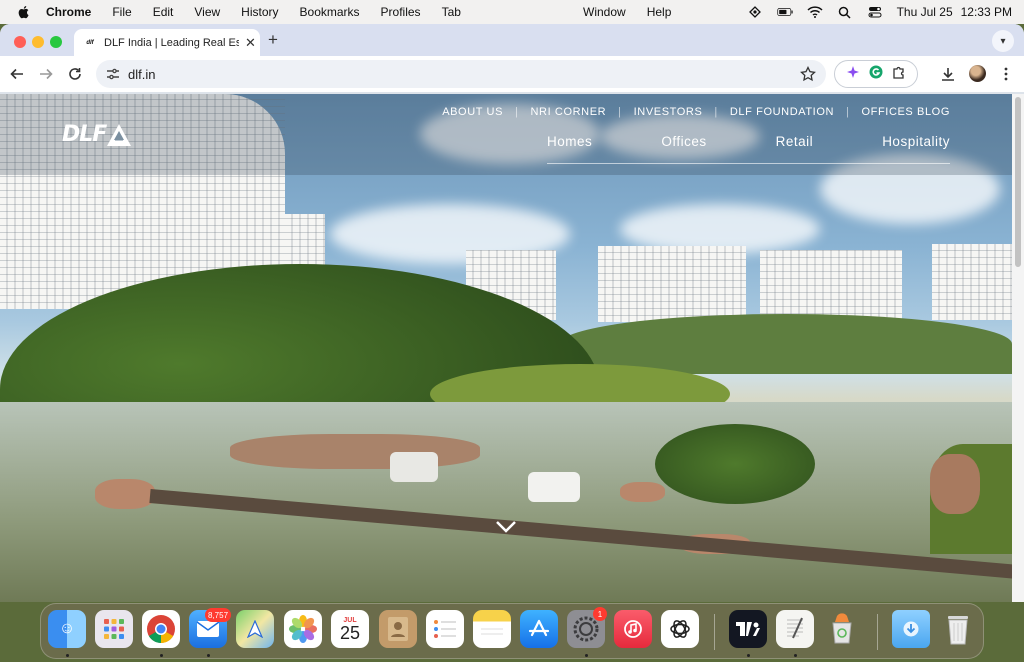 The image size is (1024, 662). I want to click on reminders-icon, so click(445, 629).